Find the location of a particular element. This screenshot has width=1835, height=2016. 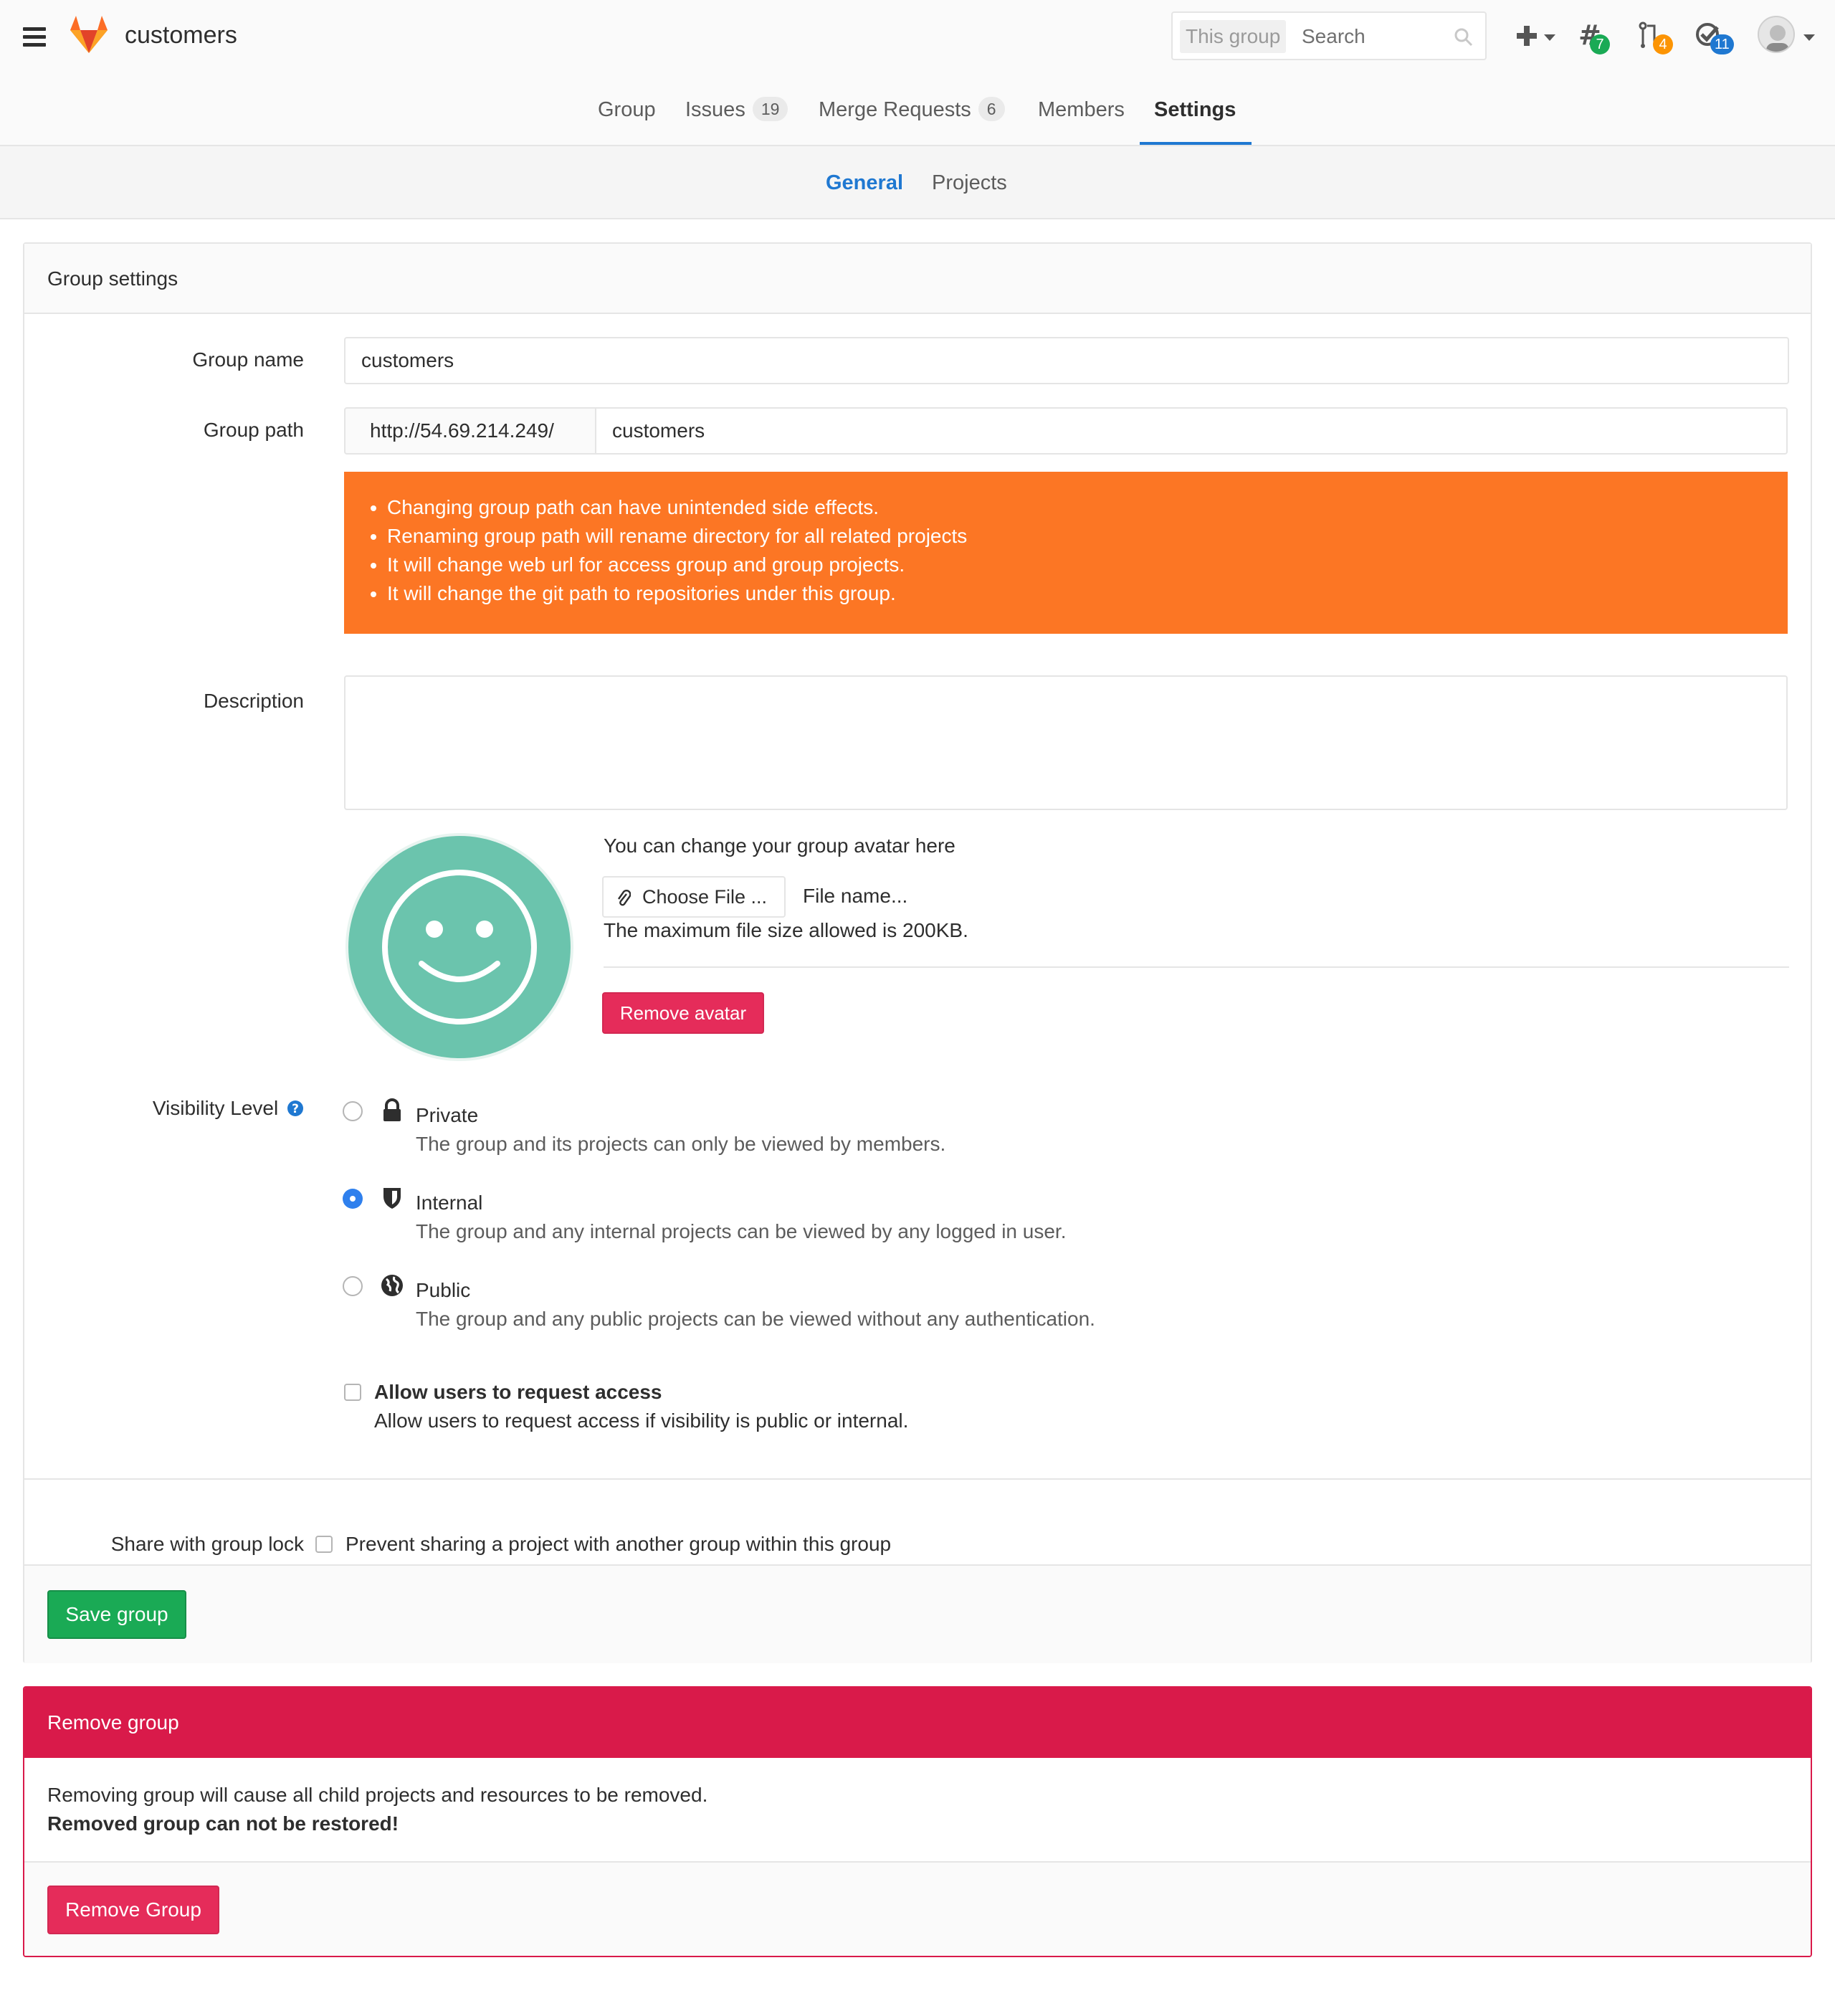

visibility-private-radio is located at coordinates (353, 1111).